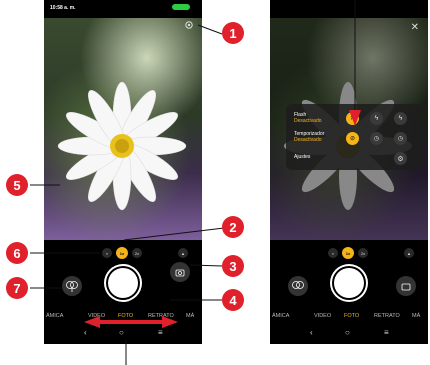 Image resolution: width=430 pixels, height=365 pixels. Describe the element at coordinates (233, 300) in the screenshot. I see `callout-4: 4` at that location.